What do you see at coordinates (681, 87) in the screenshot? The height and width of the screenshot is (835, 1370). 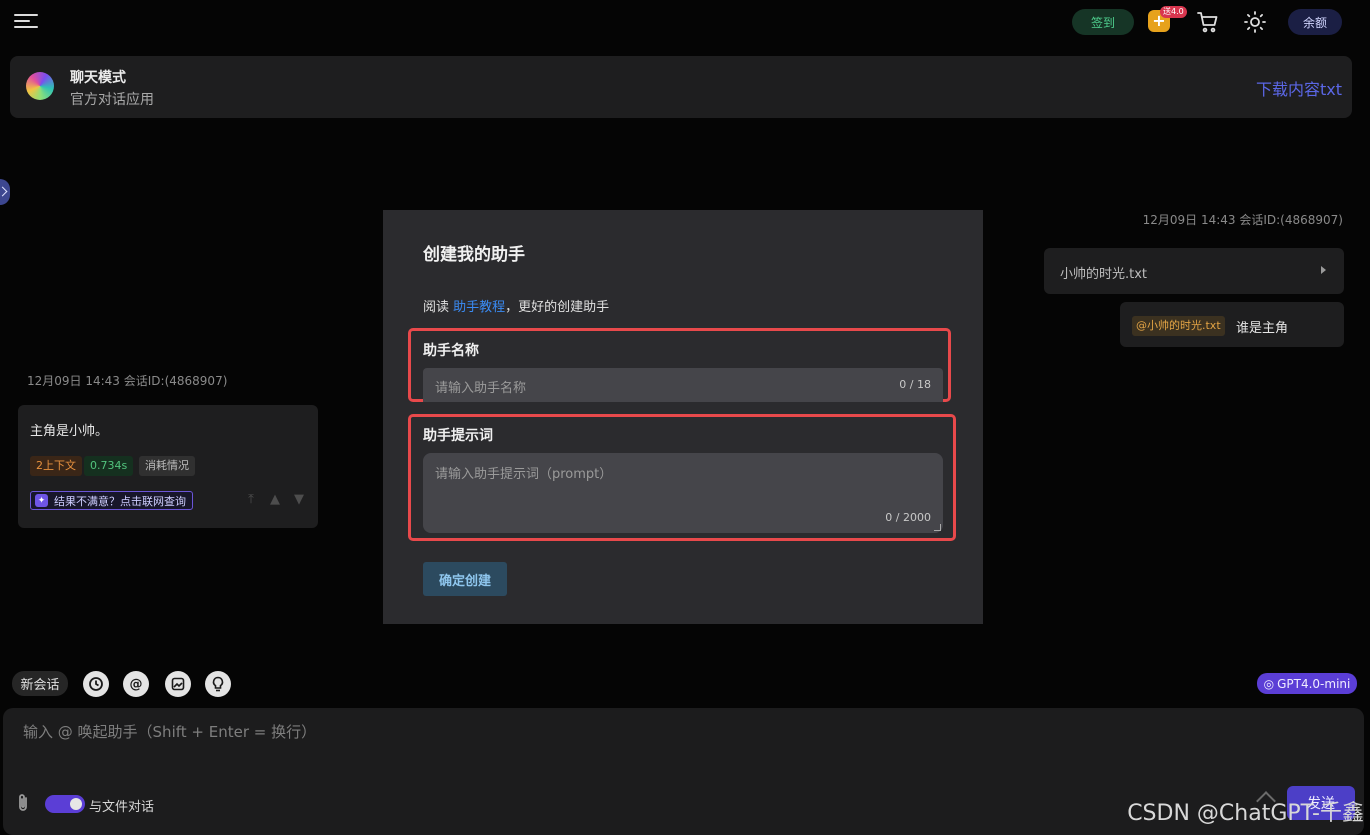 I see `mode-card: 聊天模式 官方对话应用 下载内容txt` at bounding box center [681, 87].